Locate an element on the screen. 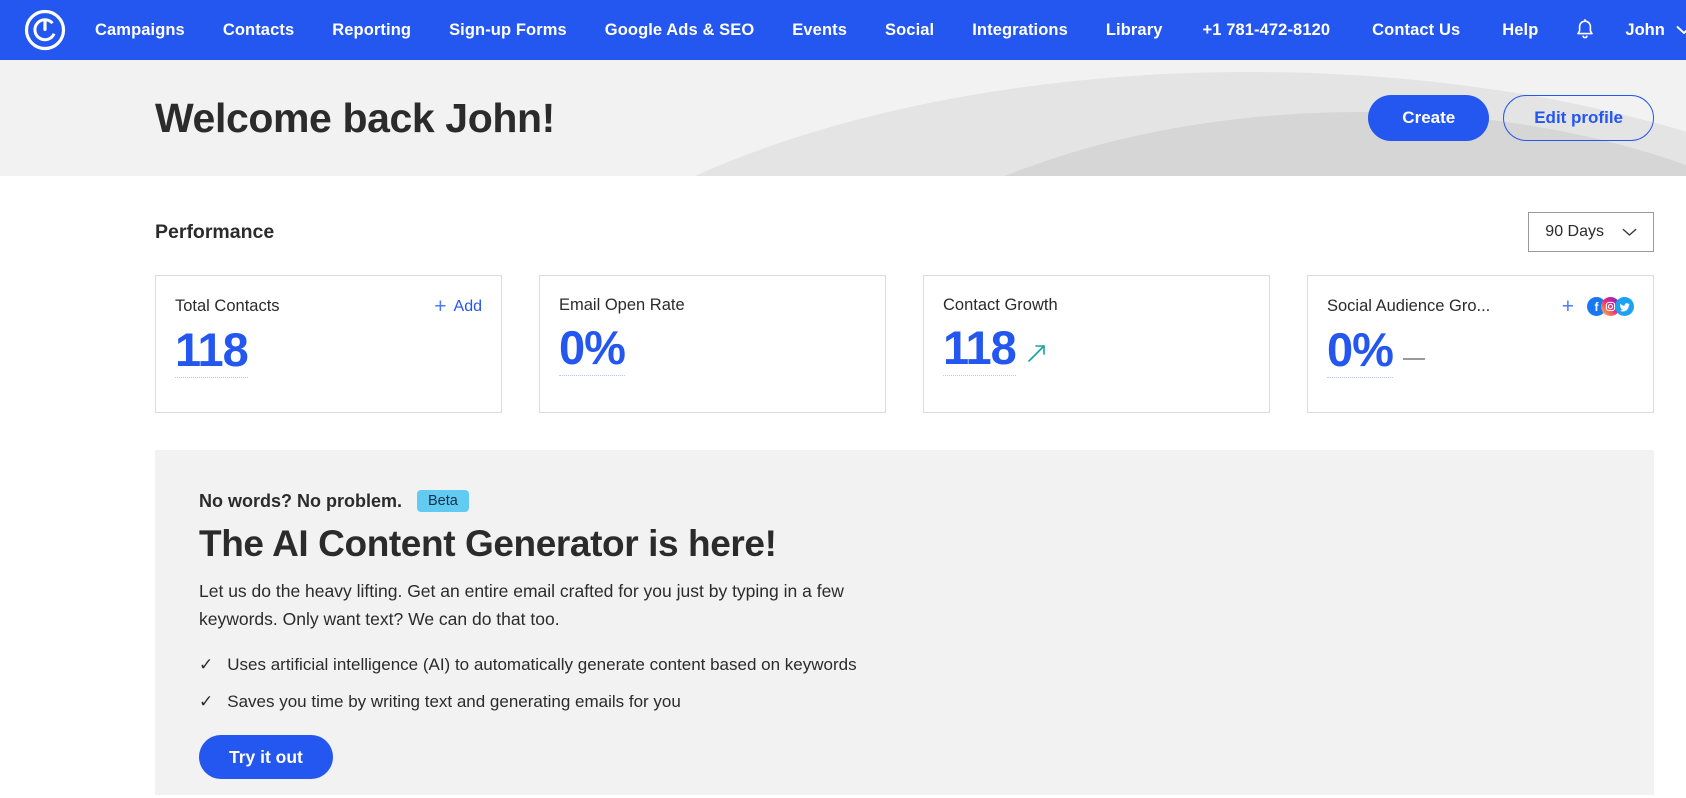 This screenshot has height=798, width=1686. add-label: Add is located at coordinates (467, 306).